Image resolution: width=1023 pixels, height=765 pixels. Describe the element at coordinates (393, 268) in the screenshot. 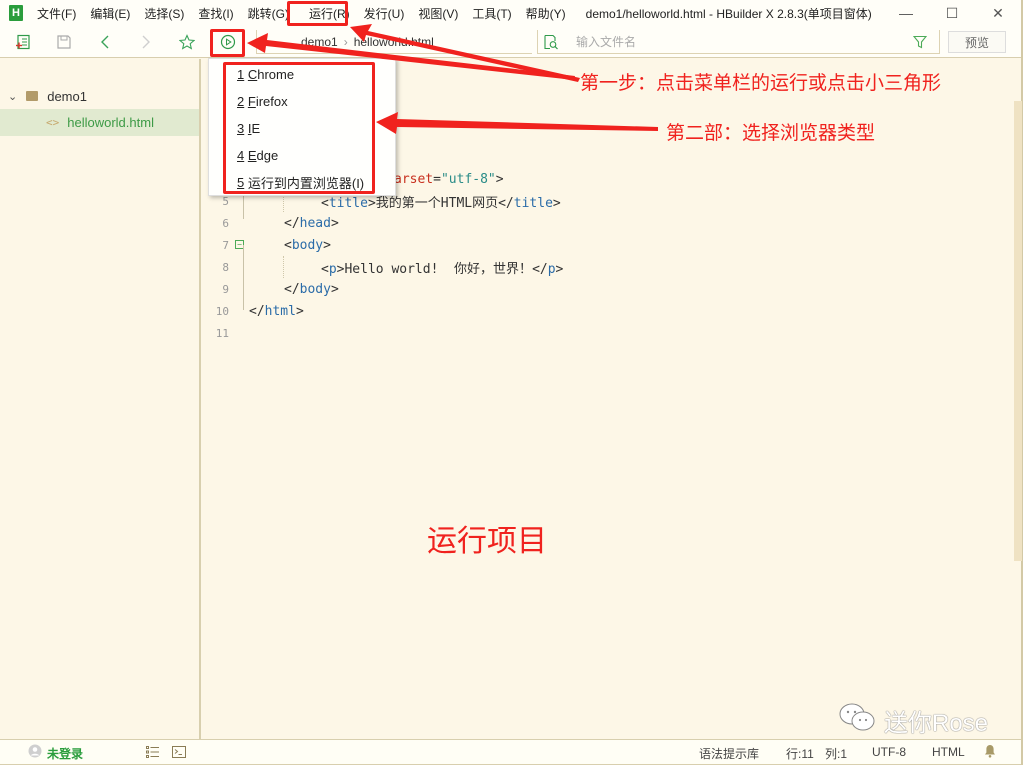

I see `code-line-8: 8 <p>Hello world! 你好，世界！</p>` at that location.